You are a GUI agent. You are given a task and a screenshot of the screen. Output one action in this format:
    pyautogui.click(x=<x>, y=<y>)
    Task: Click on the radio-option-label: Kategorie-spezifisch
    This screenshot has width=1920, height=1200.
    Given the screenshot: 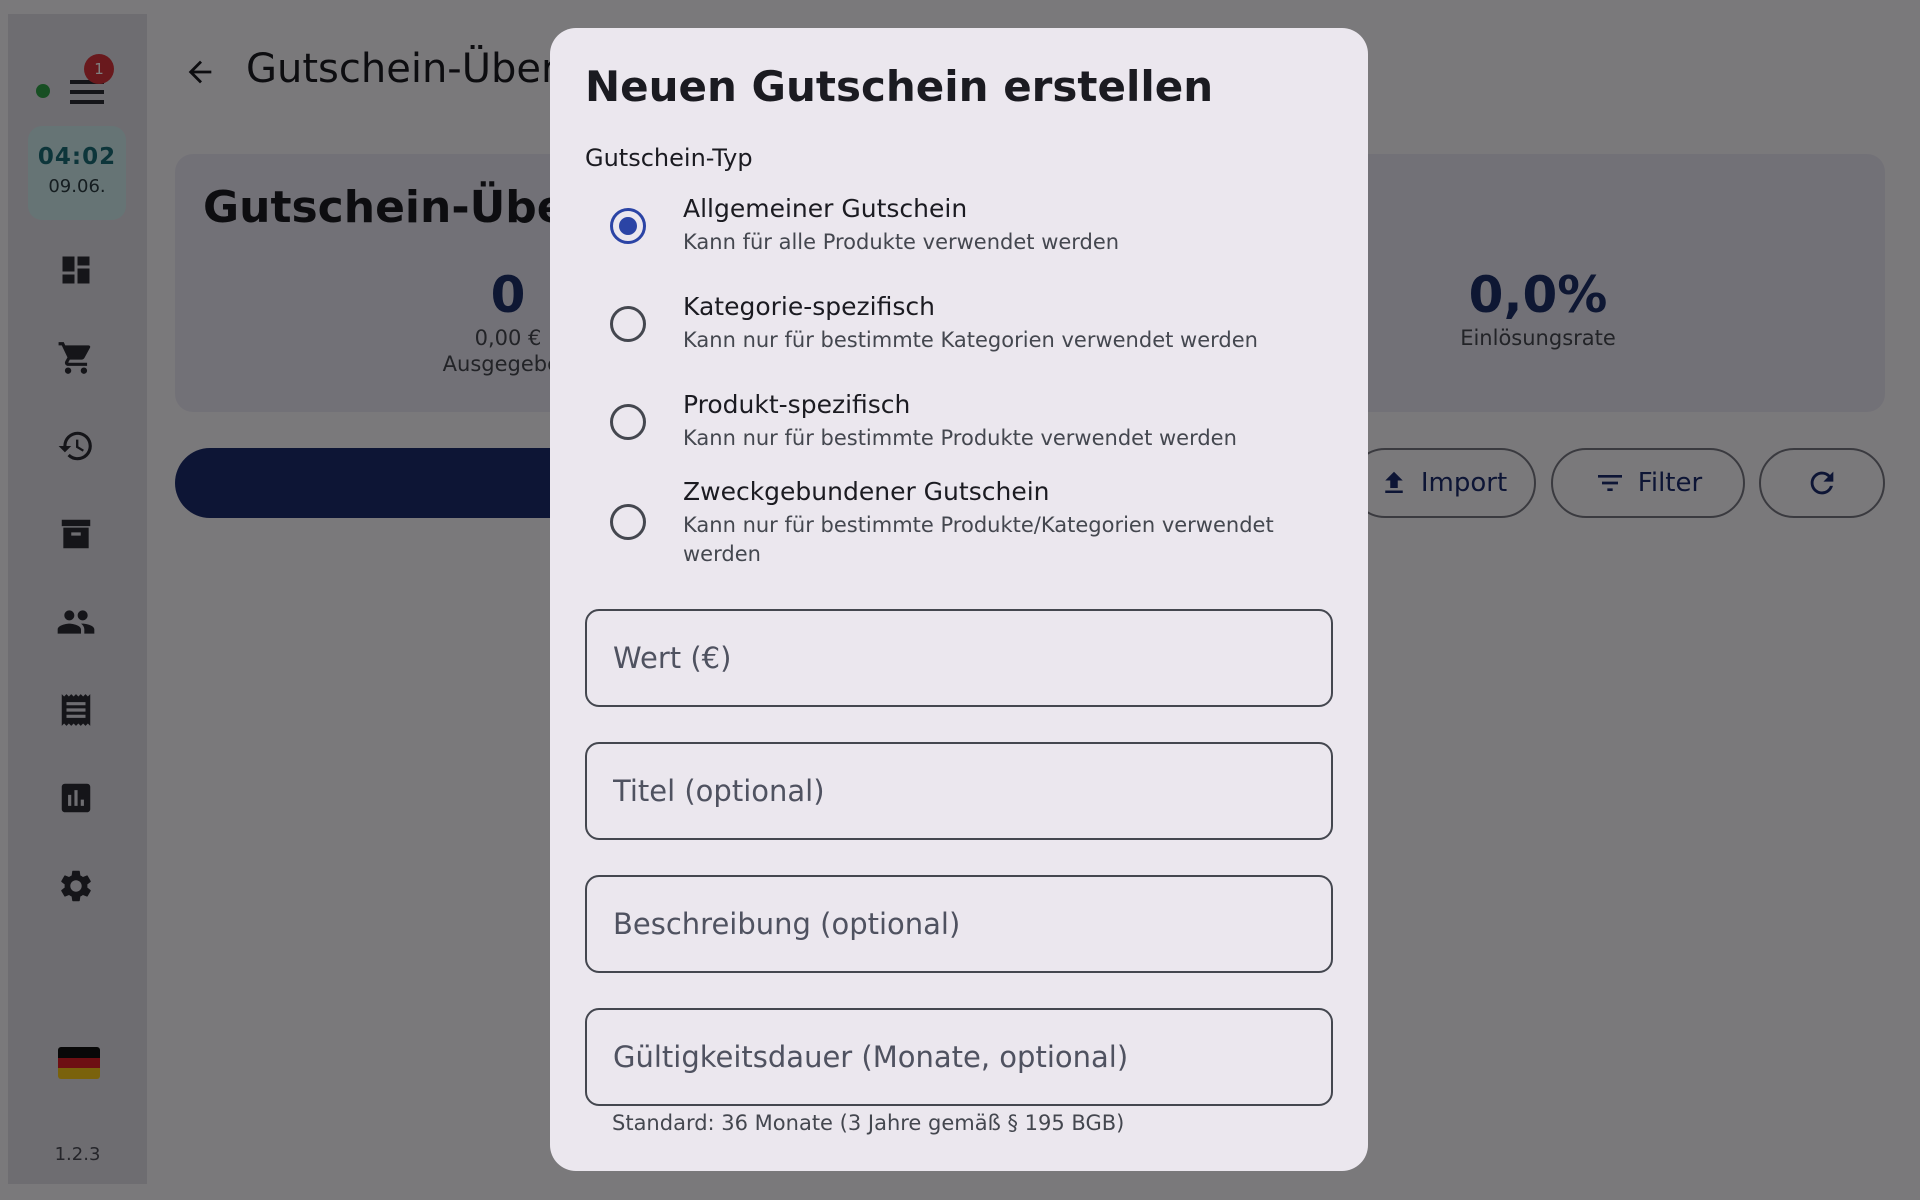 What is the action you would take?
    pyautogui.click(x=809, y=306)
    